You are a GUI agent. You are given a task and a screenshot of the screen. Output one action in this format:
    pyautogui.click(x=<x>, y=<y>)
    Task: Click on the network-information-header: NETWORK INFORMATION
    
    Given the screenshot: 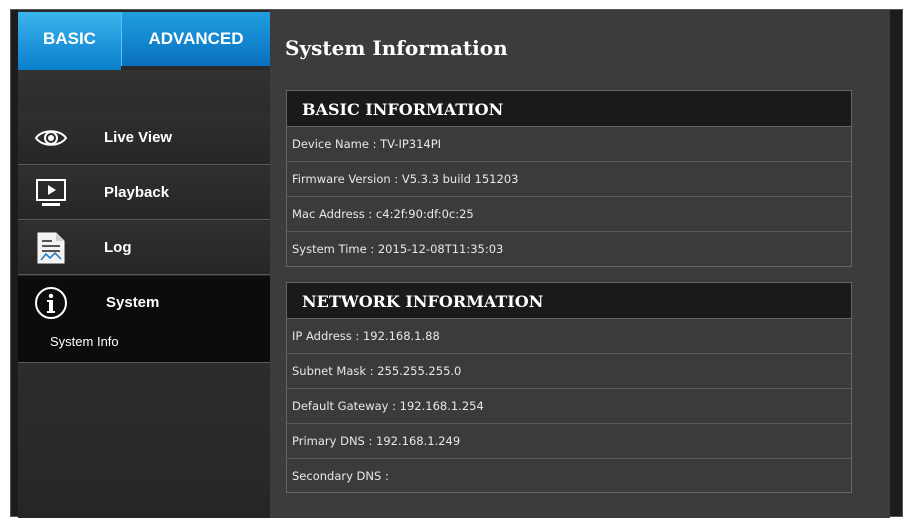 What is the action you would take?
    pyautogui.click(x=569, y=301)
    